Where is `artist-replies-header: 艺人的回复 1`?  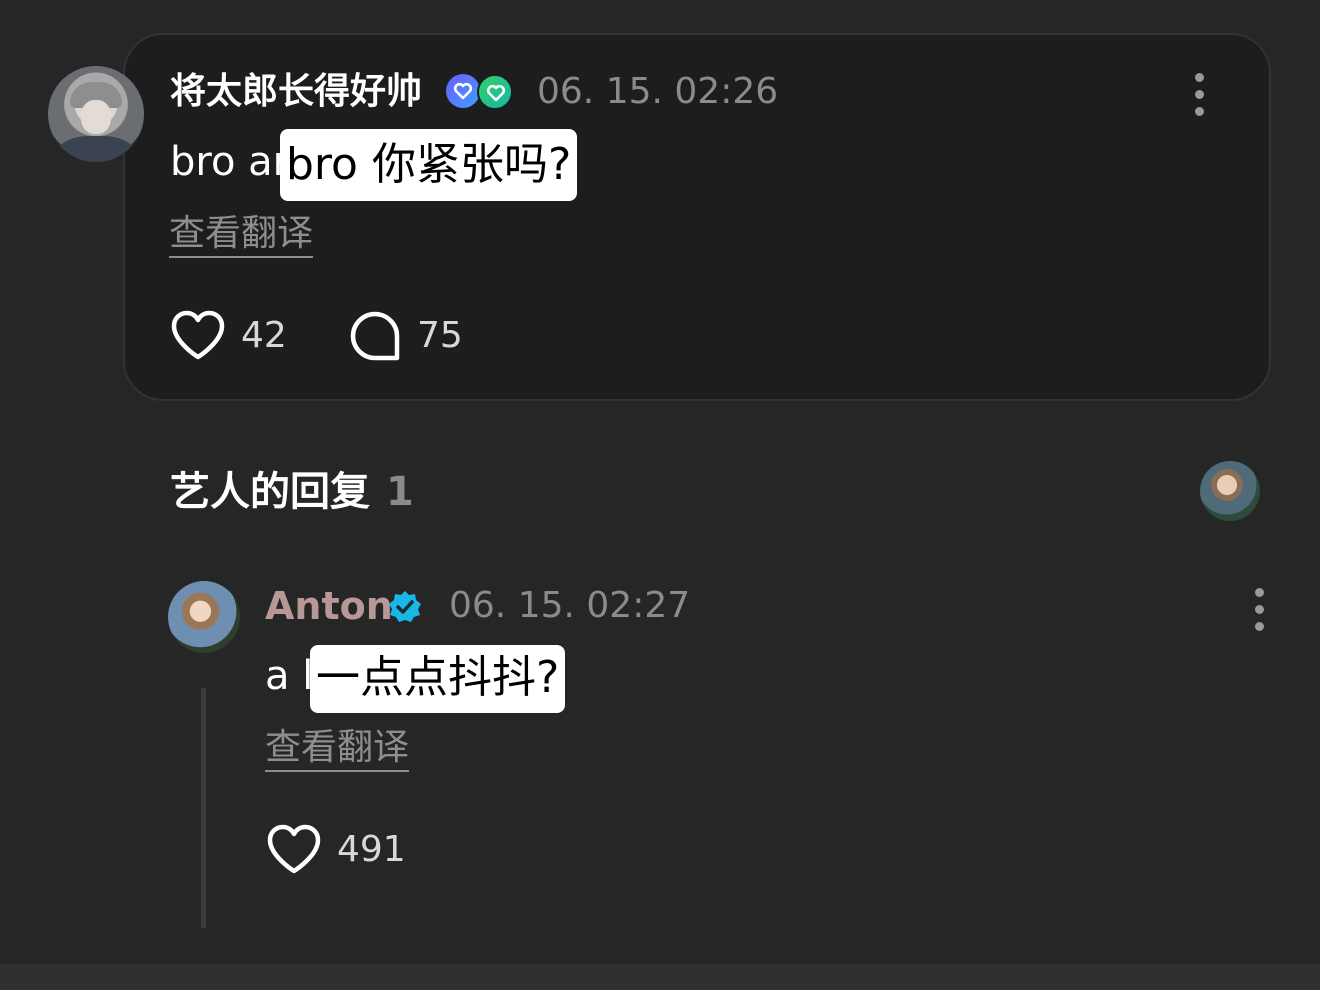
artist-replies-header: 艺人的回复 1 is located at coordinates (292, 492).